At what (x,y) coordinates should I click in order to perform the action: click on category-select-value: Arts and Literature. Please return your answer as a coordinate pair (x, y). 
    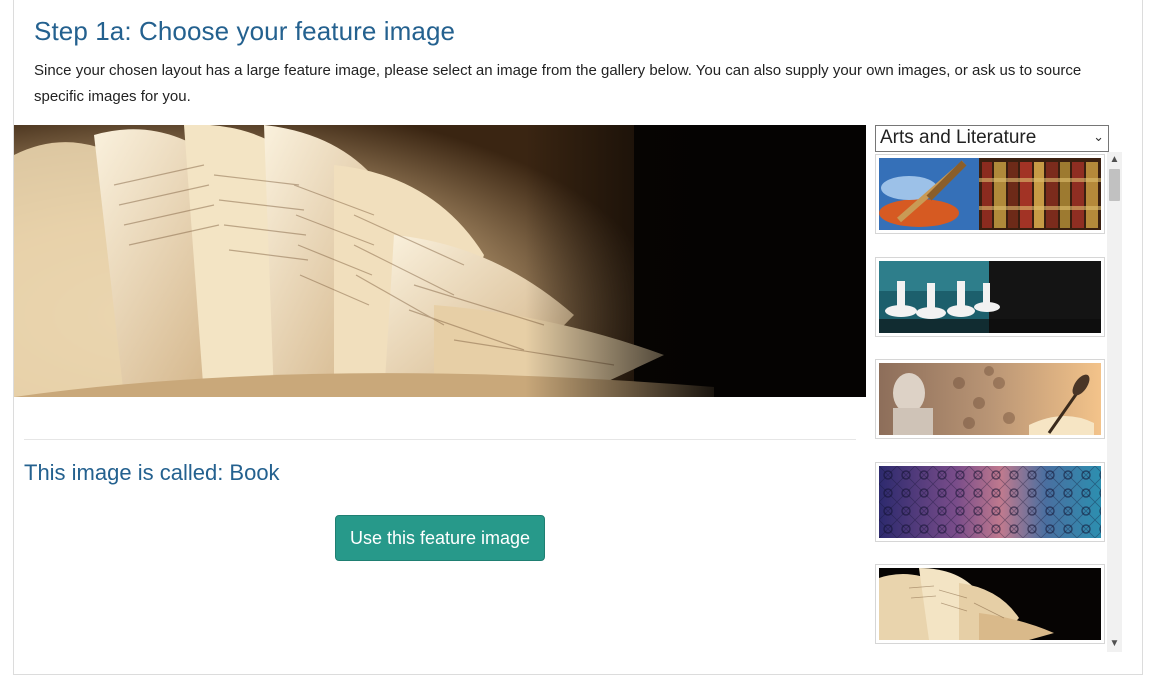
    Looking at the image, I should click on (958, 137).